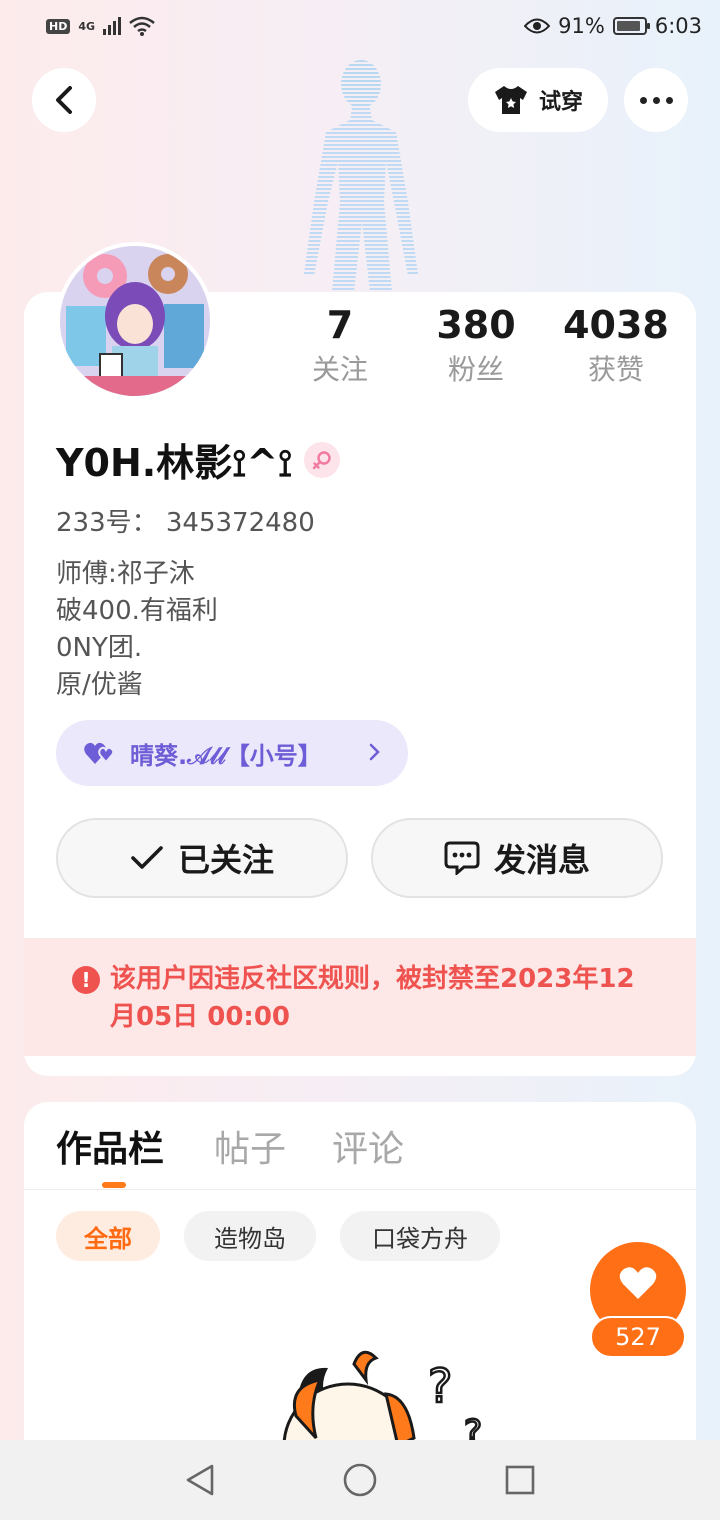  What do you see at coordinates (108, 1236) in the screenshot?
I see `filter-chip-all: 全部` at bounding box center [108, 1236].